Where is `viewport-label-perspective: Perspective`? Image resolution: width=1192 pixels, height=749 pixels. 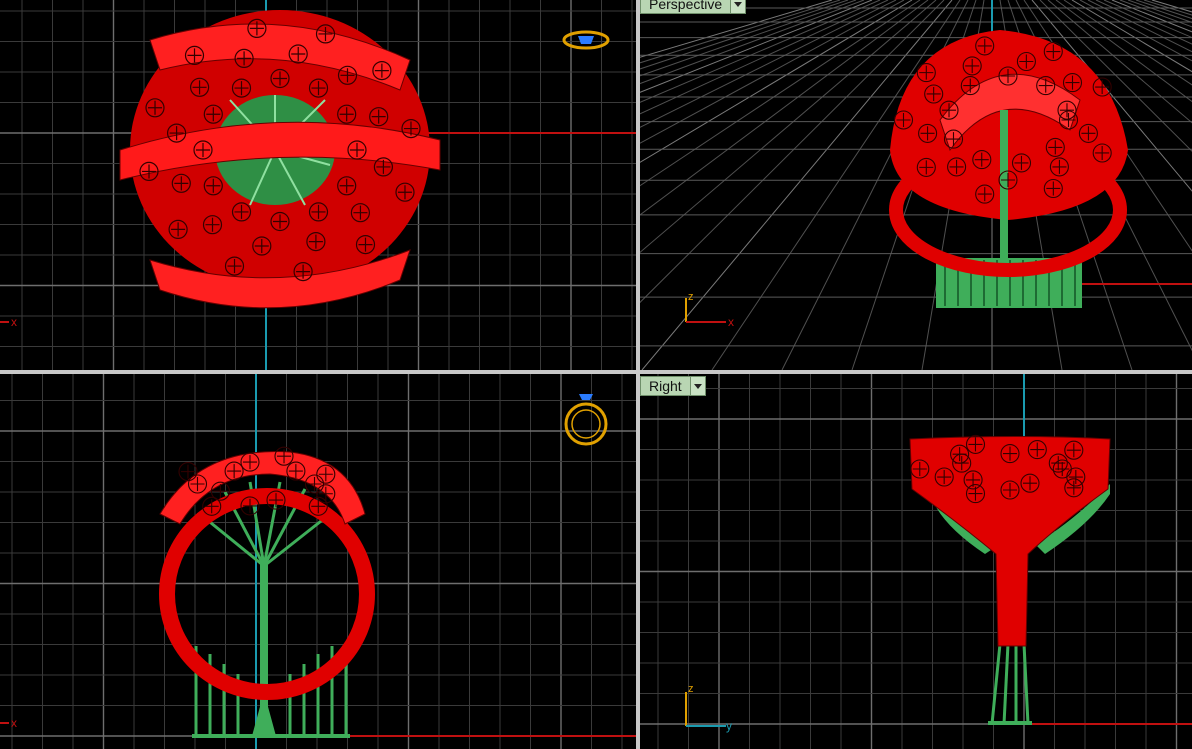
viewport-label-perspective: Perspective is located at coordinates (693, 7).